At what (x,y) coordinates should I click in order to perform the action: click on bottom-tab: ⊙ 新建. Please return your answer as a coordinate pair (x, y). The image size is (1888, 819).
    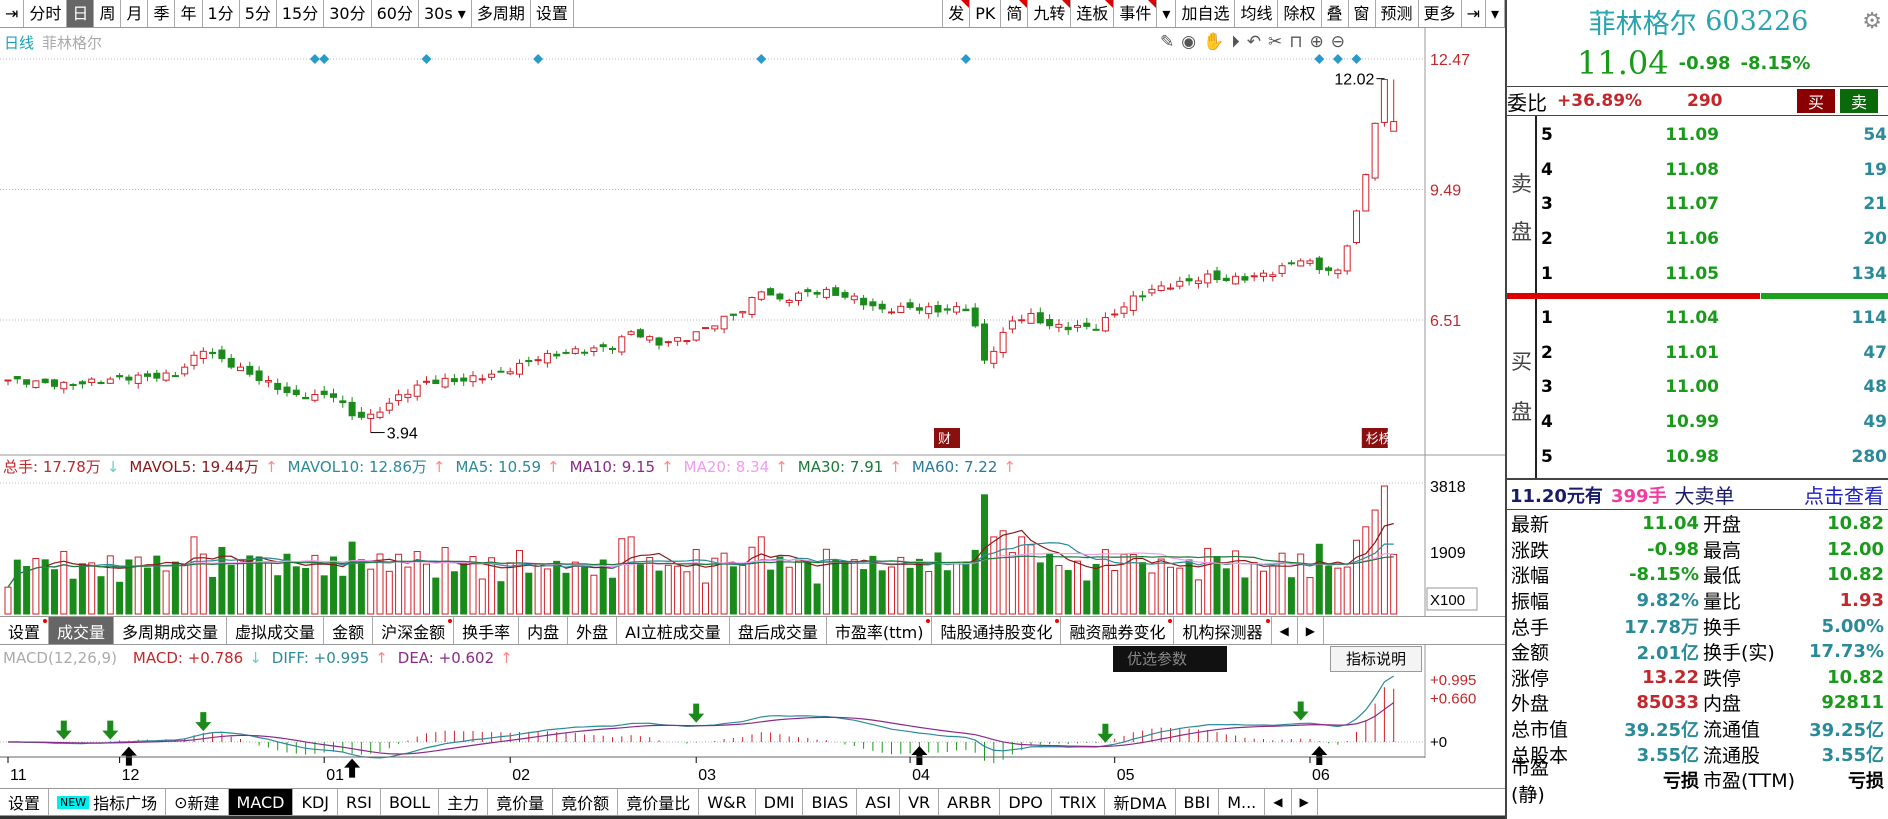
    Looking at the image, I should click on (197, 802).